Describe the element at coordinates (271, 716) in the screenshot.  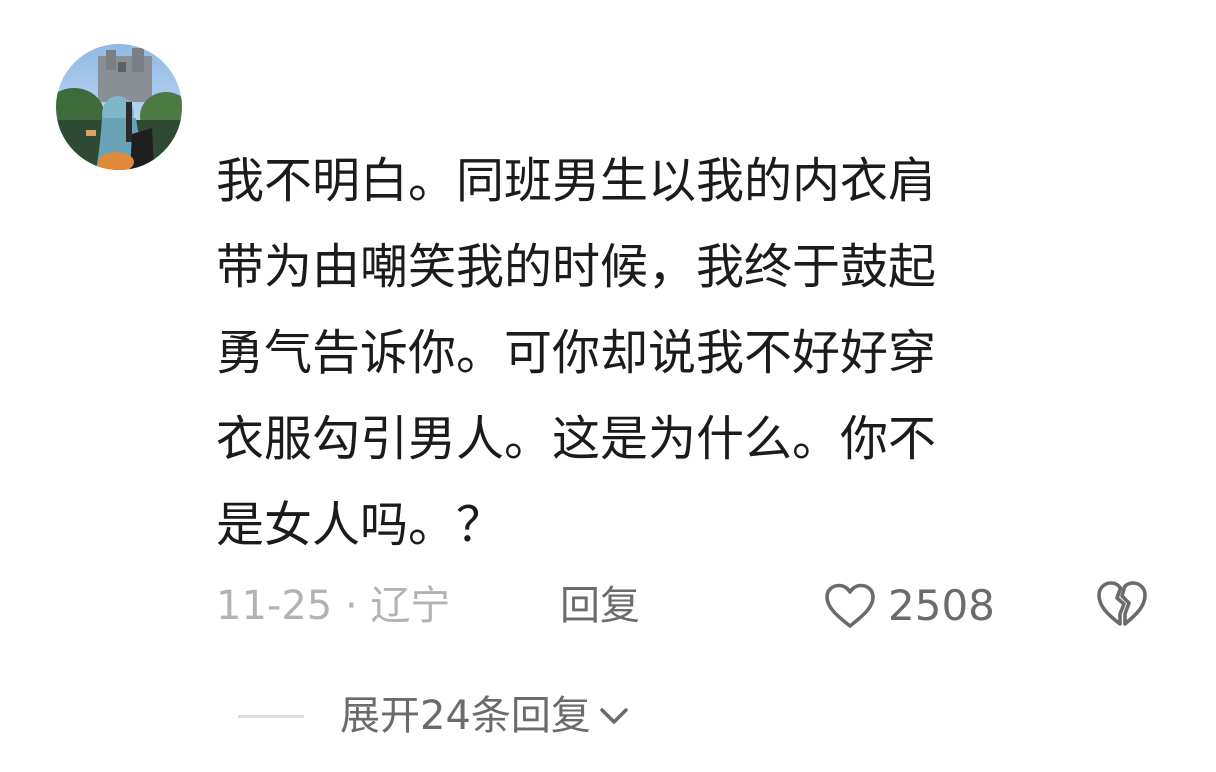
I see `divider-line` at that location.